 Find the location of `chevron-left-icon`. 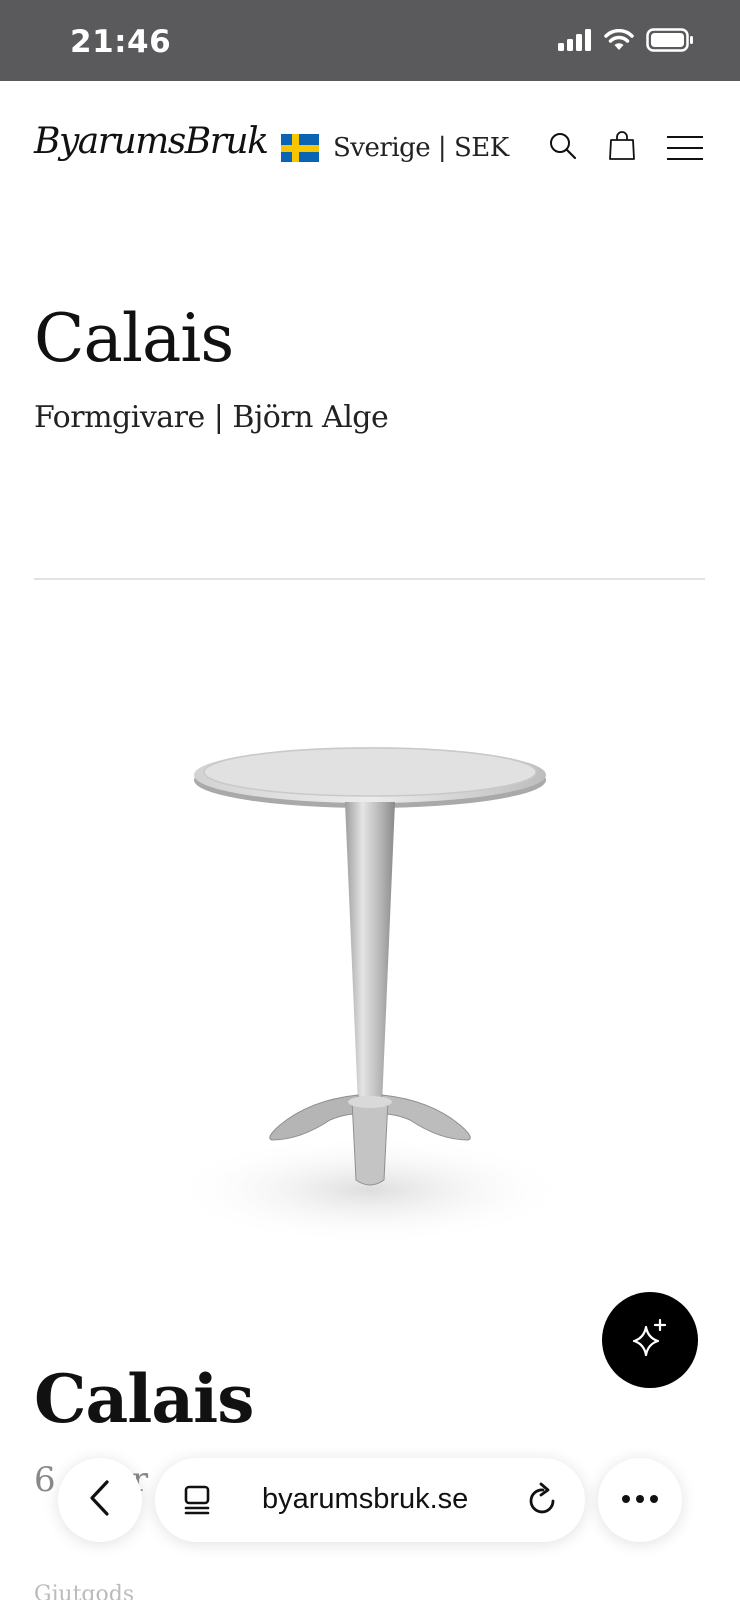

chevron-left-icon is located at coordinates (100, 1500).